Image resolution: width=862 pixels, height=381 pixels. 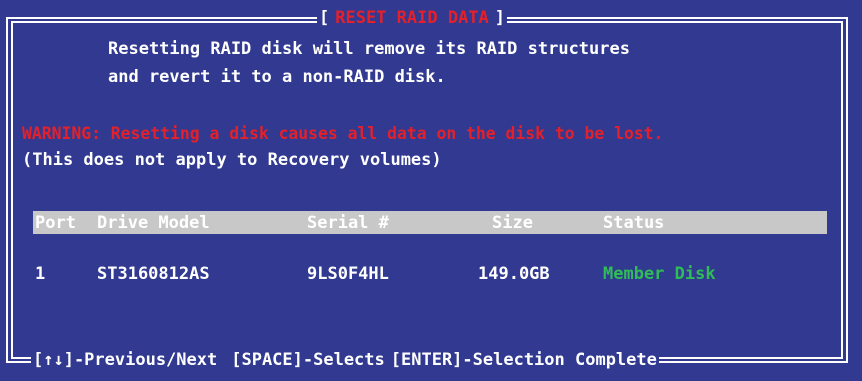 I want to click on description-line-2: and revert it to a non-RAID disk., so click(x=277, y=77).